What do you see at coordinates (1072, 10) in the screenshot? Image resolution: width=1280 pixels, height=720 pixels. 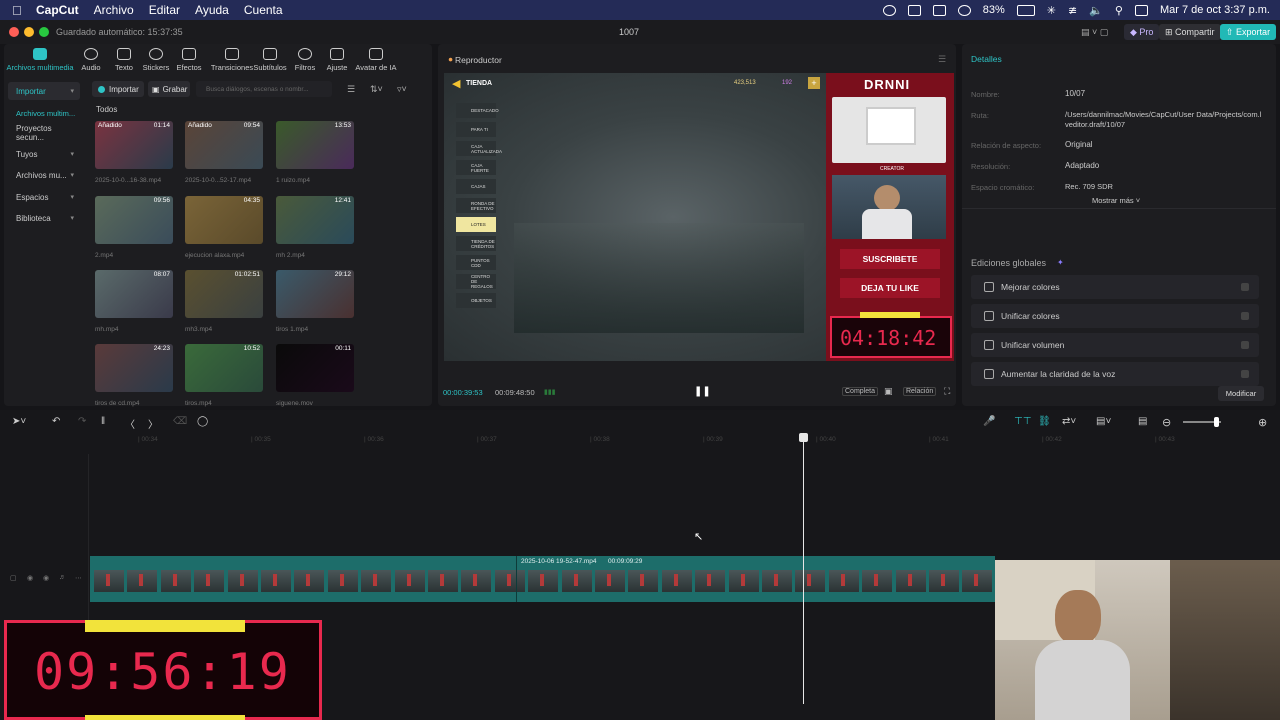 I see `wifi-icon: ≇` at bounding box center [1072, 10].